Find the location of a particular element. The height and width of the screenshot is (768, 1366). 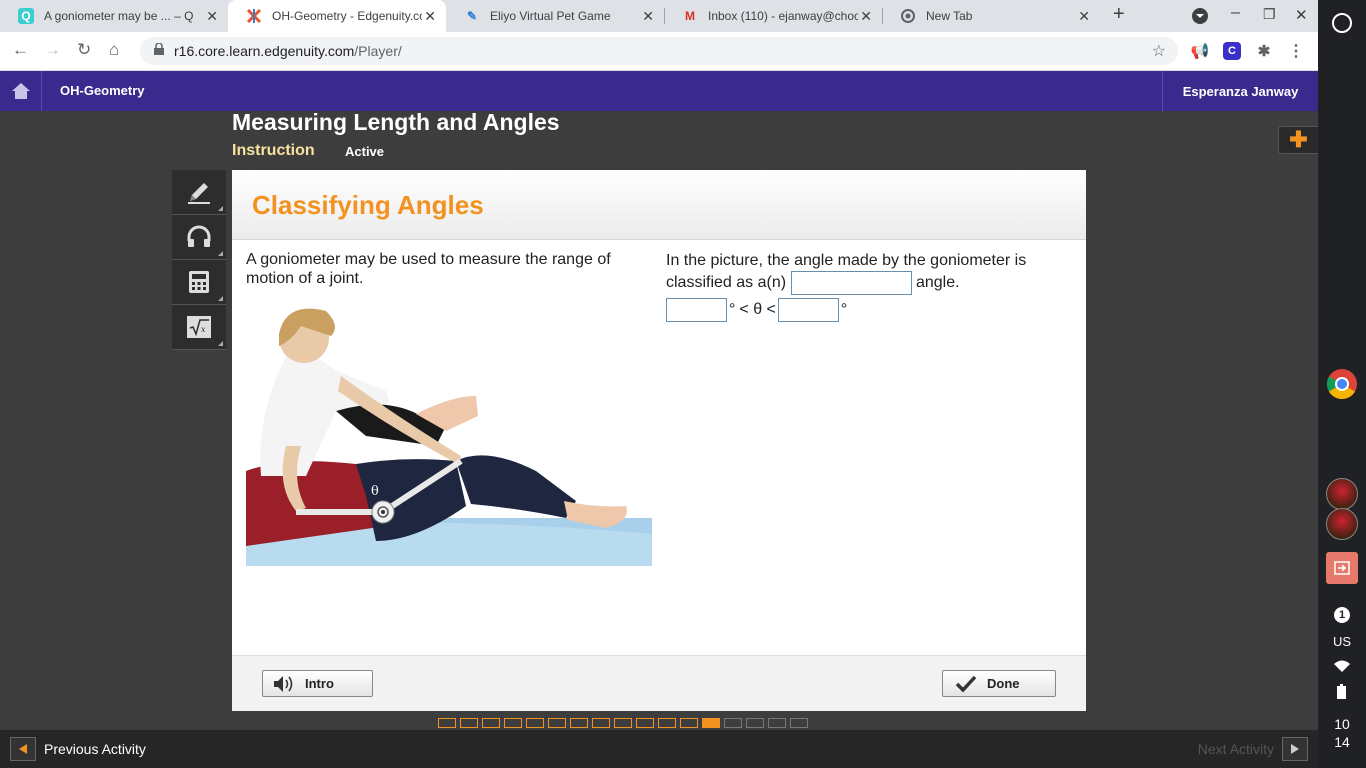

upper-bound-input is located at coordinates (808, 310).